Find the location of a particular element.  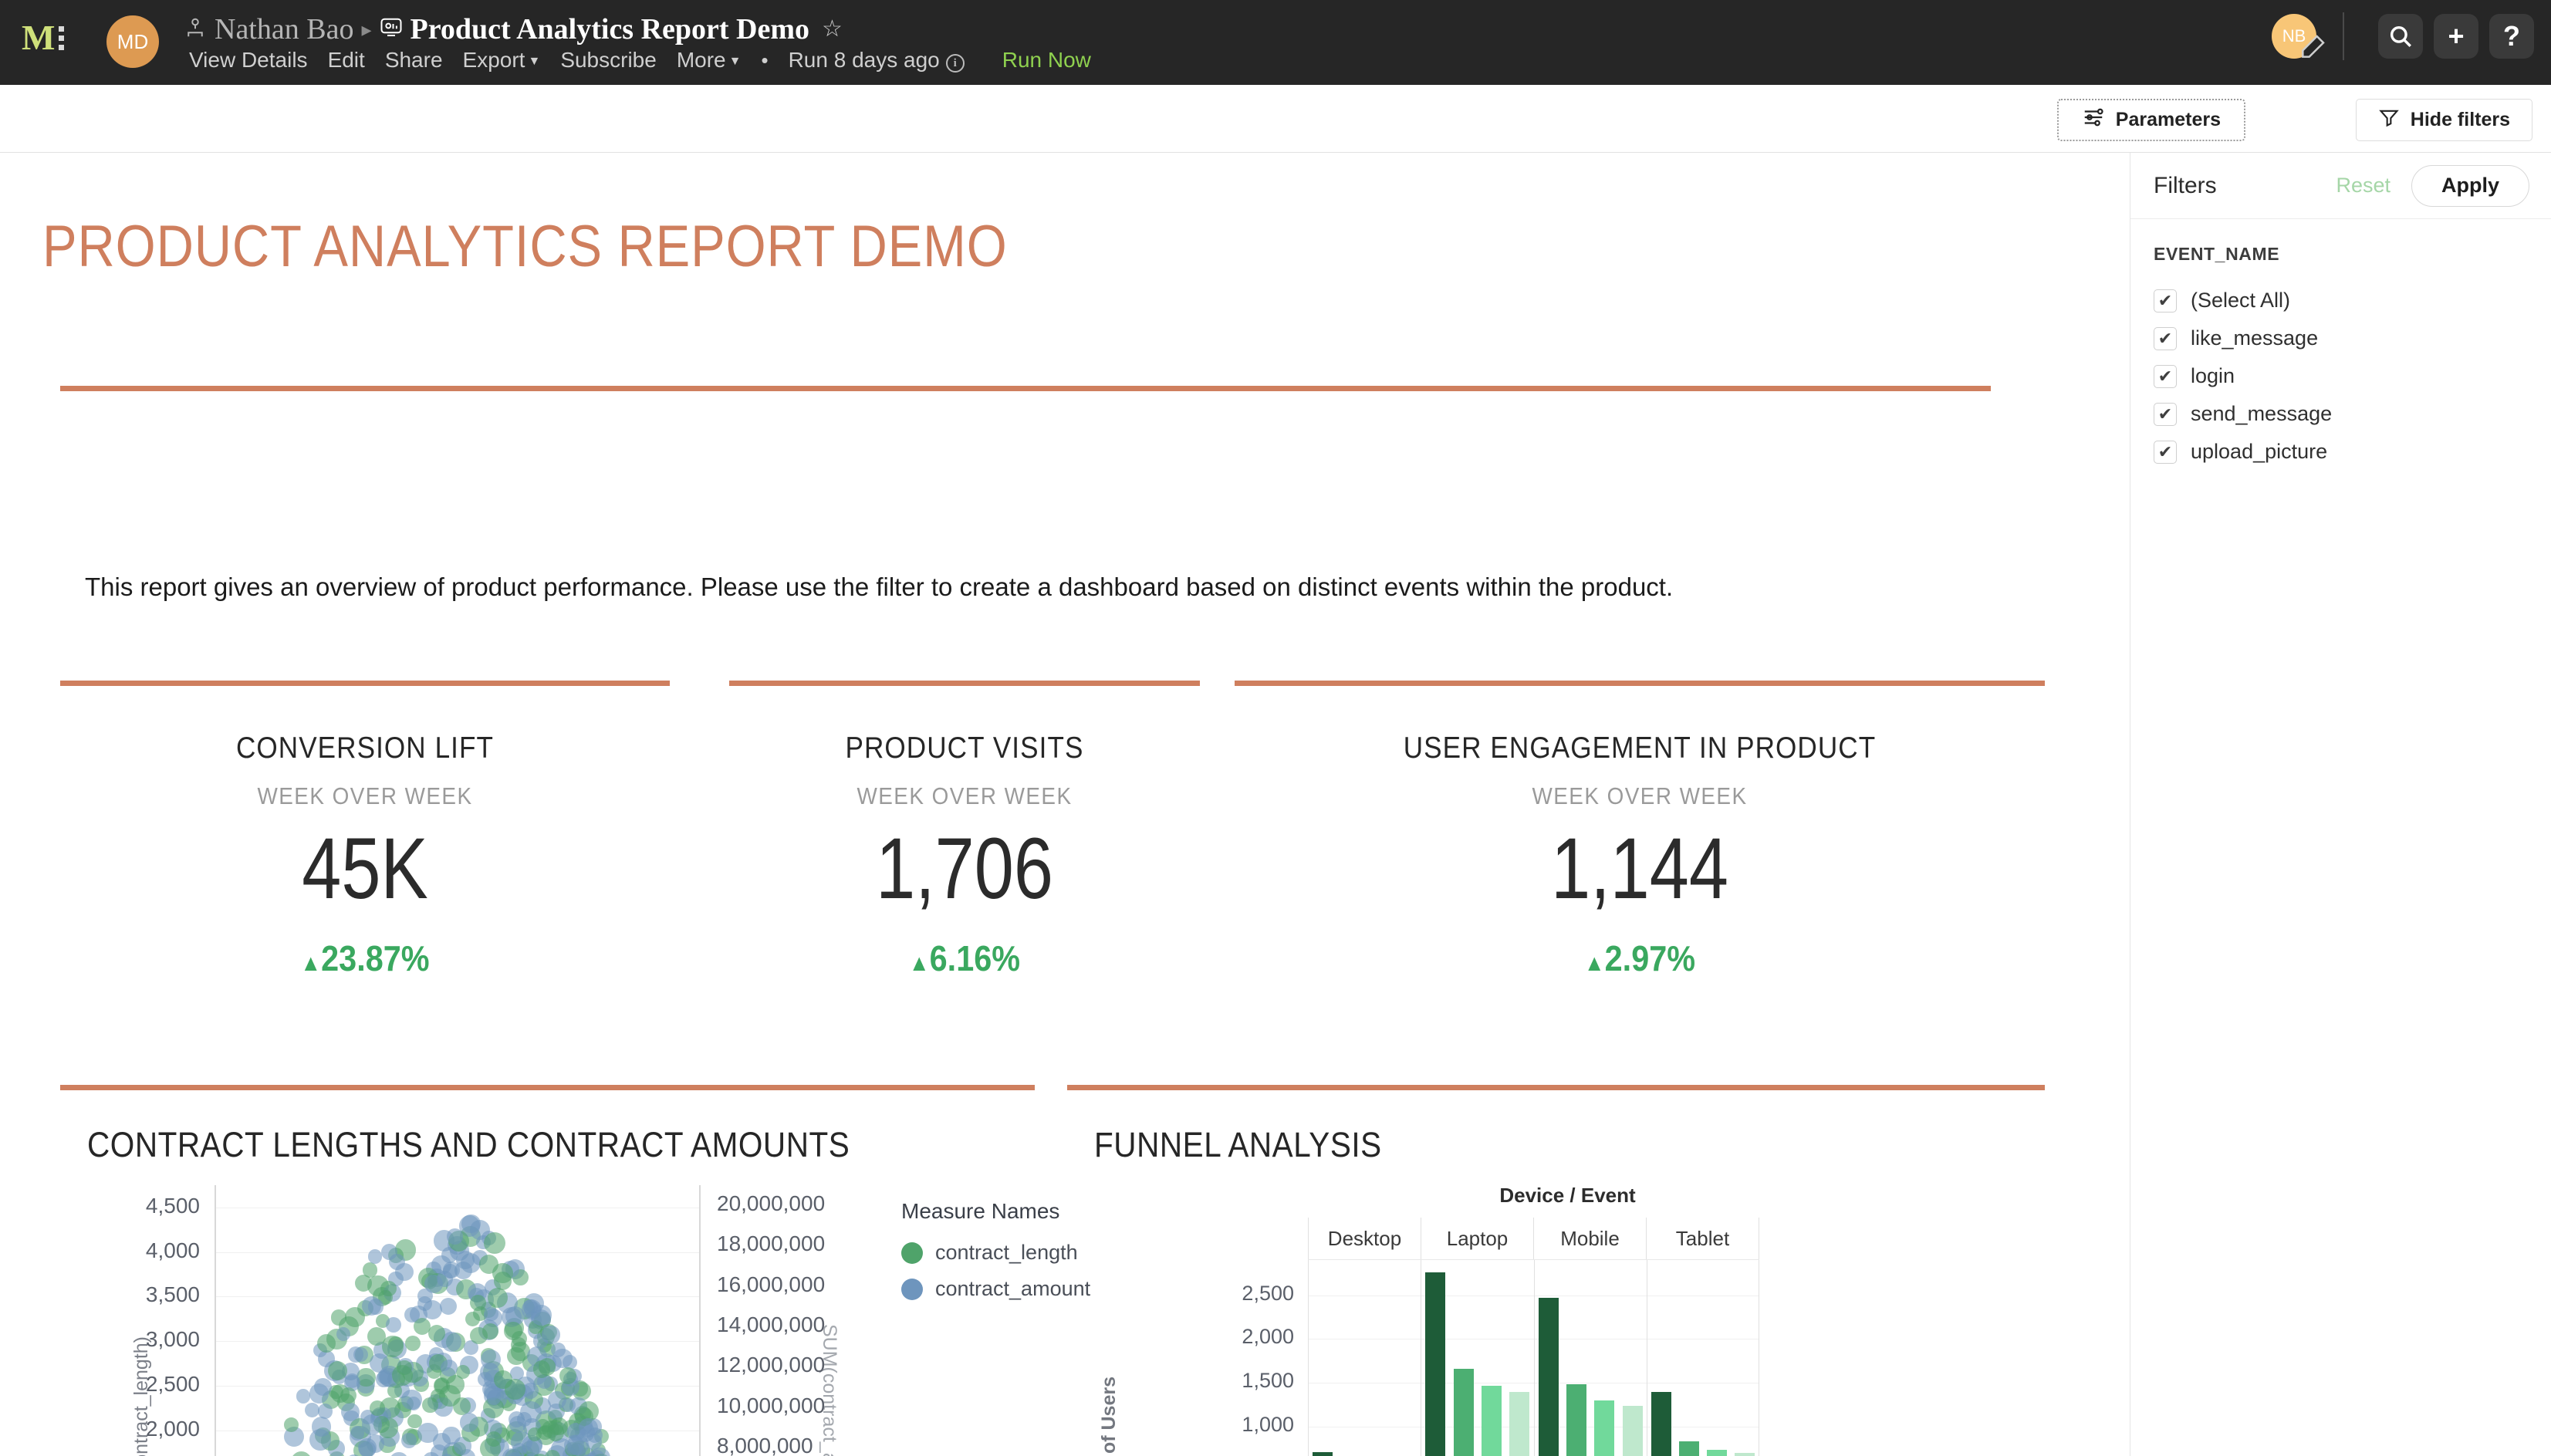

pencil-icon is located at coordinates (2311, 50).